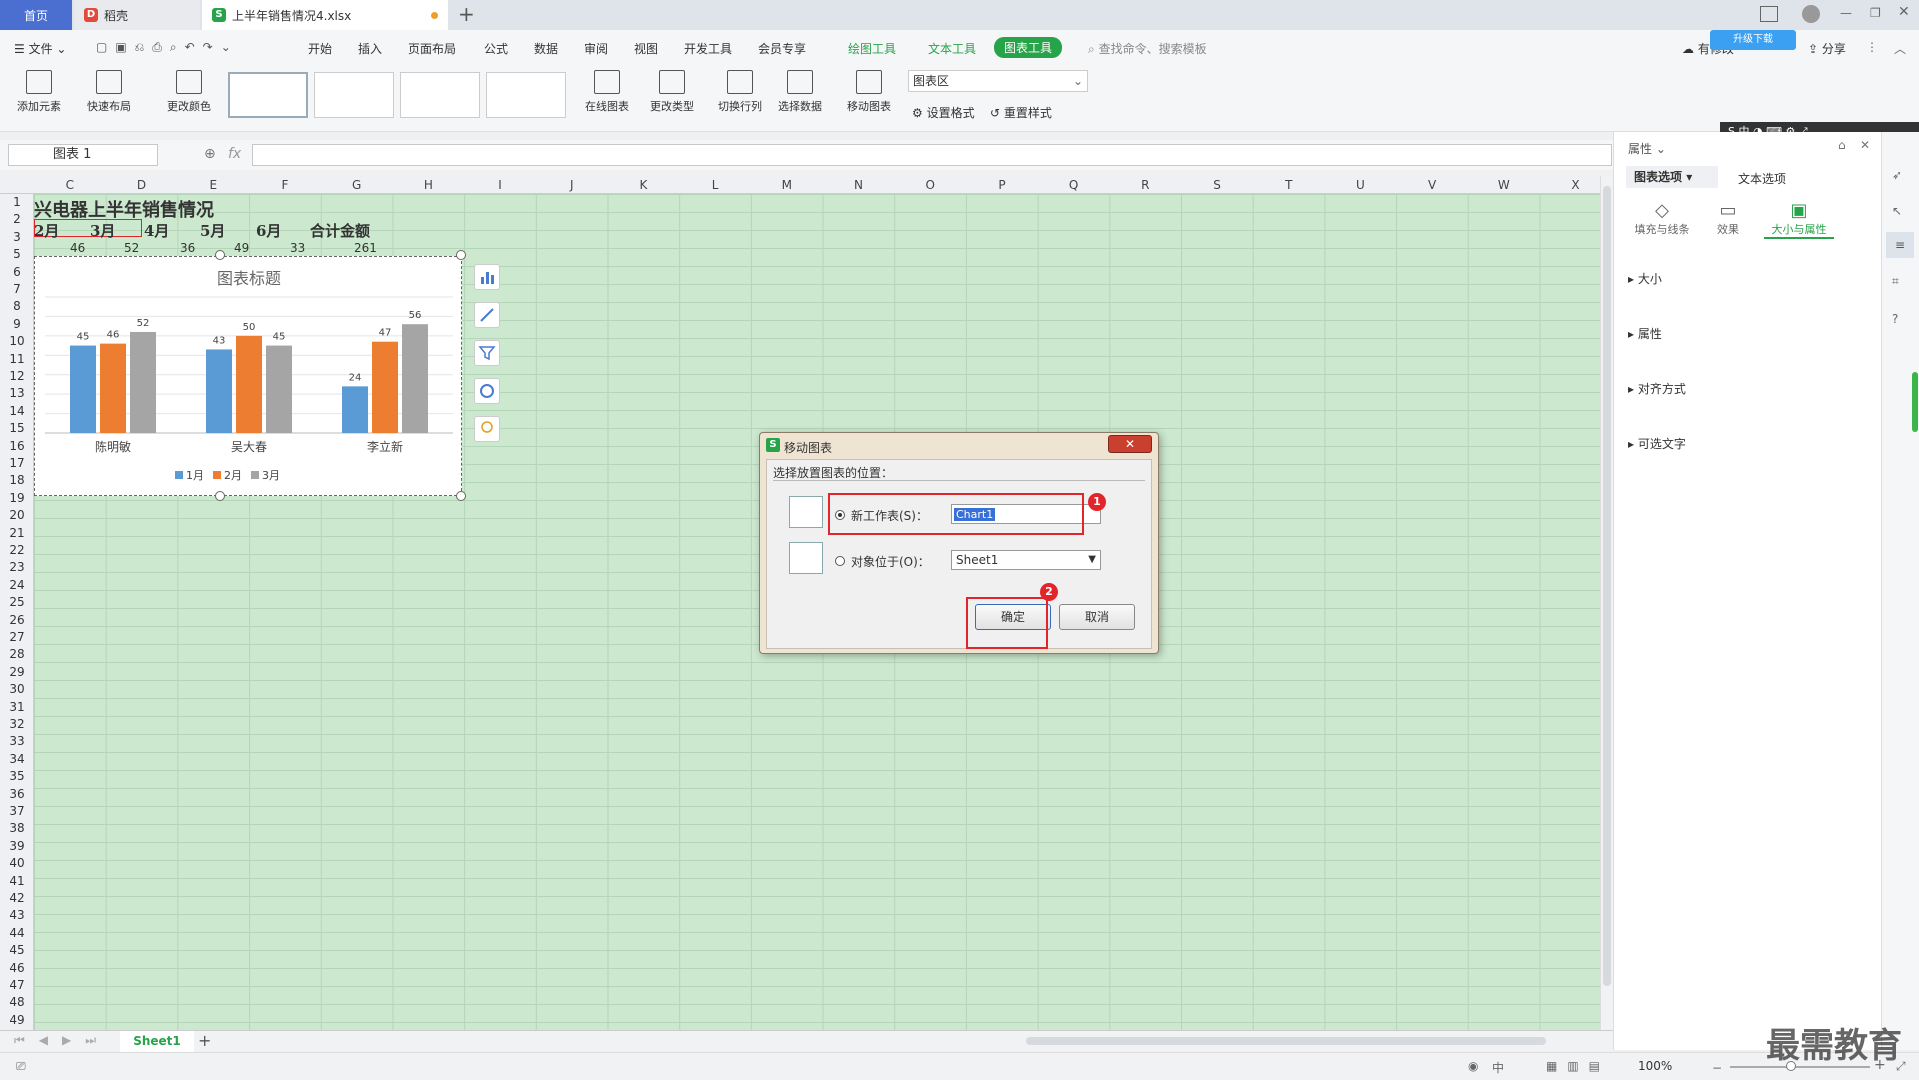  I want to click on column-header: O, so click(930, 185).